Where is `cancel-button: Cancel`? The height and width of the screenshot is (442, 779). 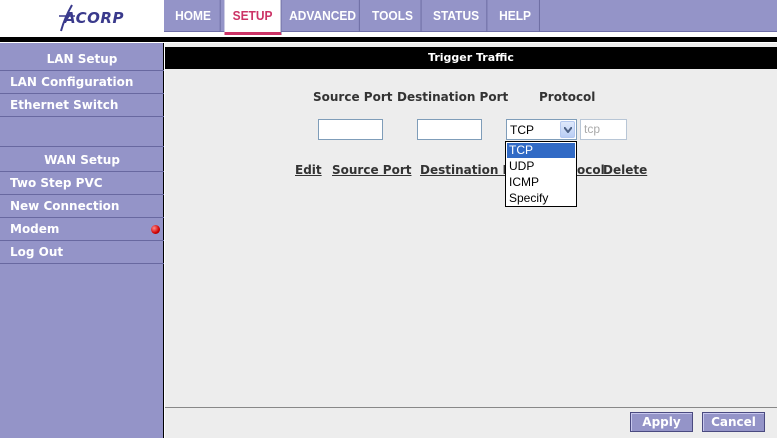 cancel-button: Cancel is located at coordinates (733, 422).